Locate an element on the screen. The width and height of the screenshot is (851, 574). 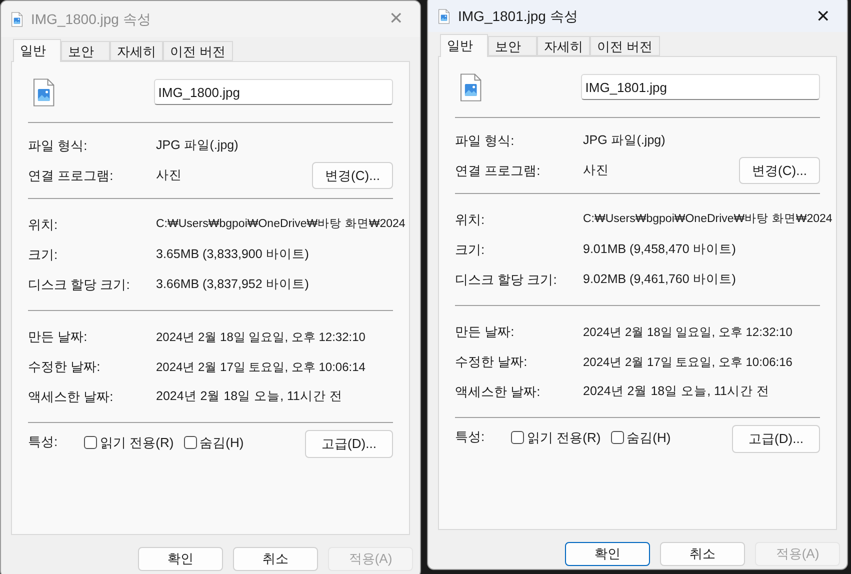
field-value: 9.02MB (9,461,760 바이트) is located at coordinates (659, 279).